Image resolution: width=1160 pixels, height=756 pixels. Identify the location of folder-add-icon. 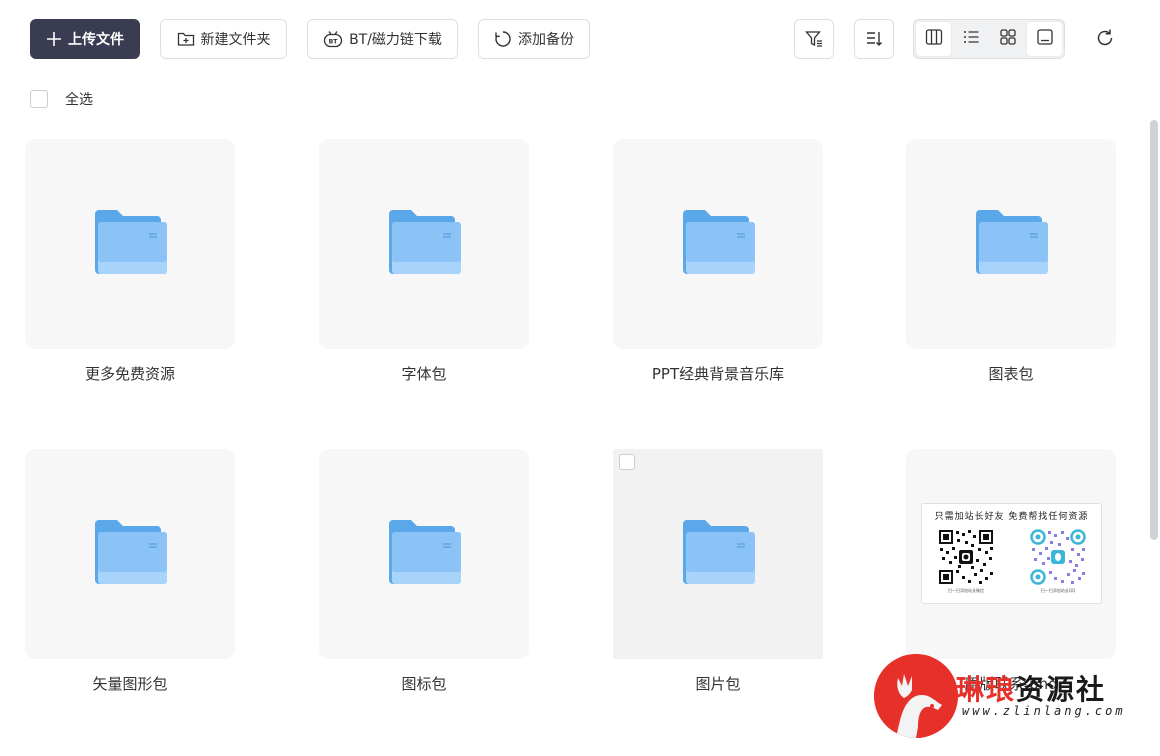
(186, 39).